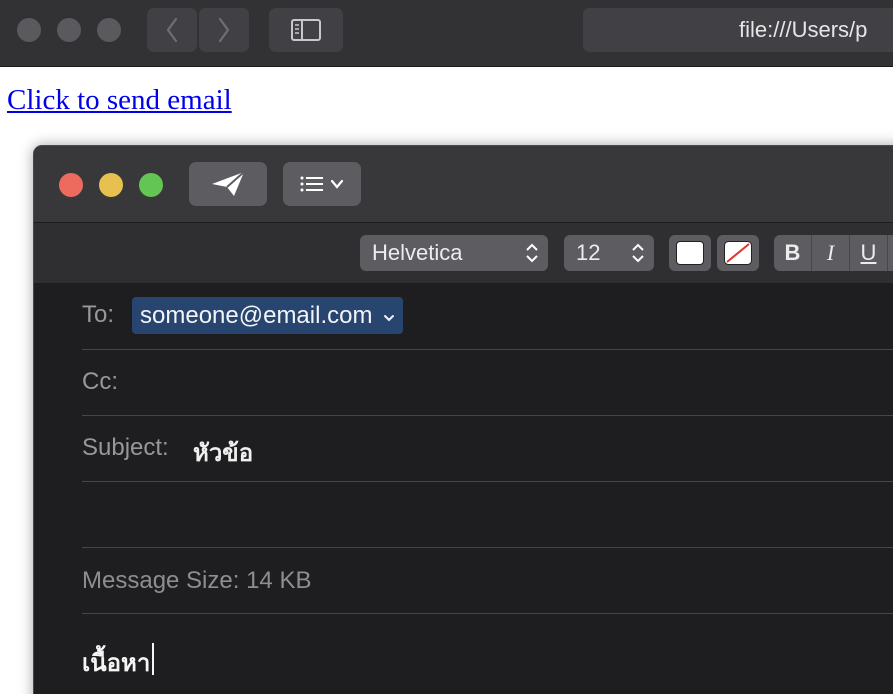  I want to click on subject-field-row: Subject: หัวข้อ, so click(487, 449).